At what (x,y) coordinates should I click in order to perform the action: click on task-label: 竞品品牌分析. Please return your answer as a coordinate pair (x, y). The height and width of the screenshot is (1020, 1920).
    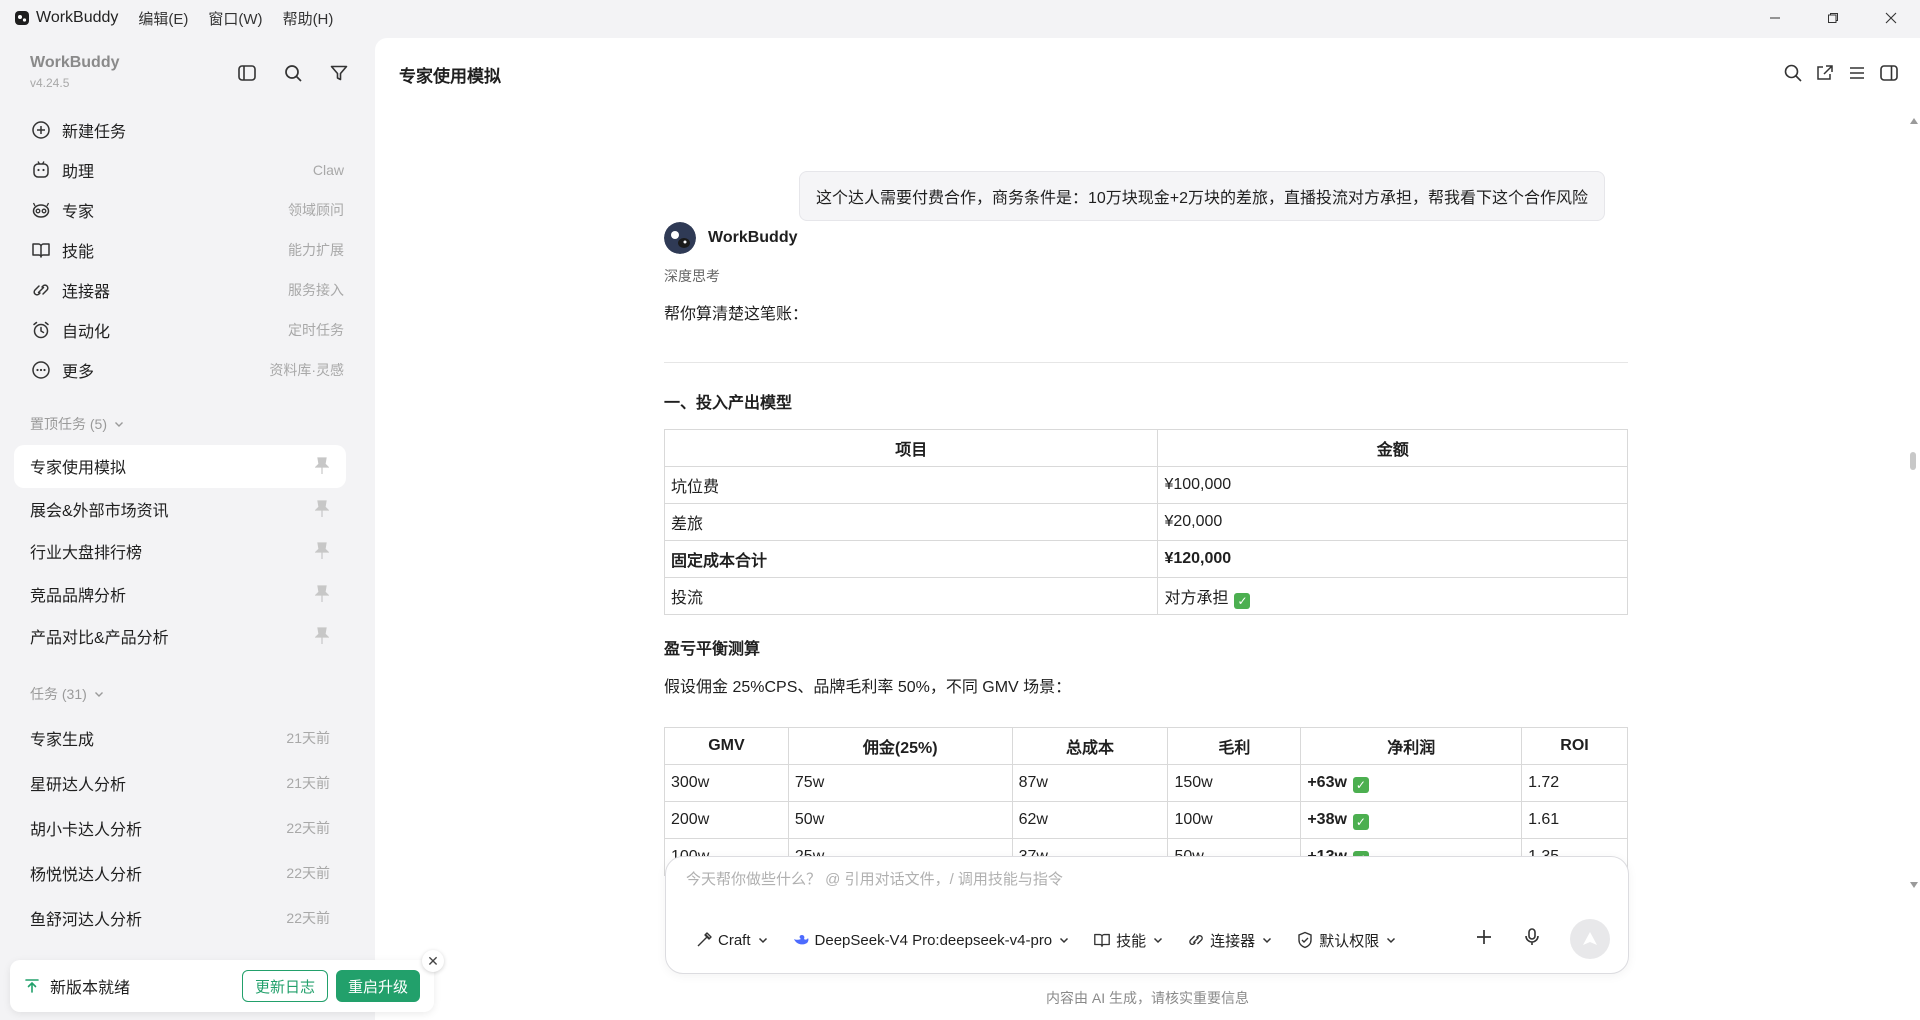
    Looking at the image, I should click on (78, 596).